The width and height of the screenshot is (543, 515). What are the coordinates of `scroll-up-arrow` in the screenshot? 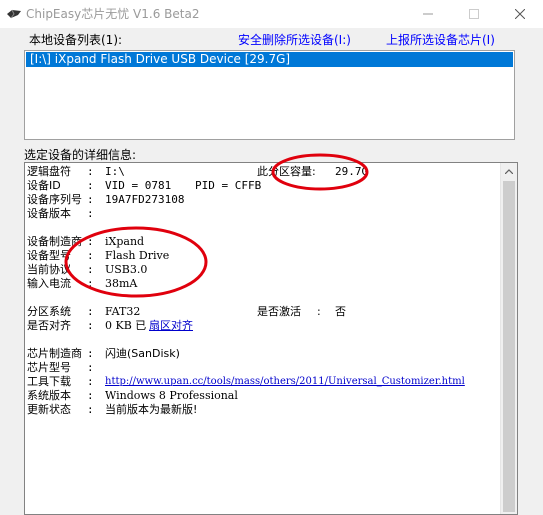 It's located at (509, 171).